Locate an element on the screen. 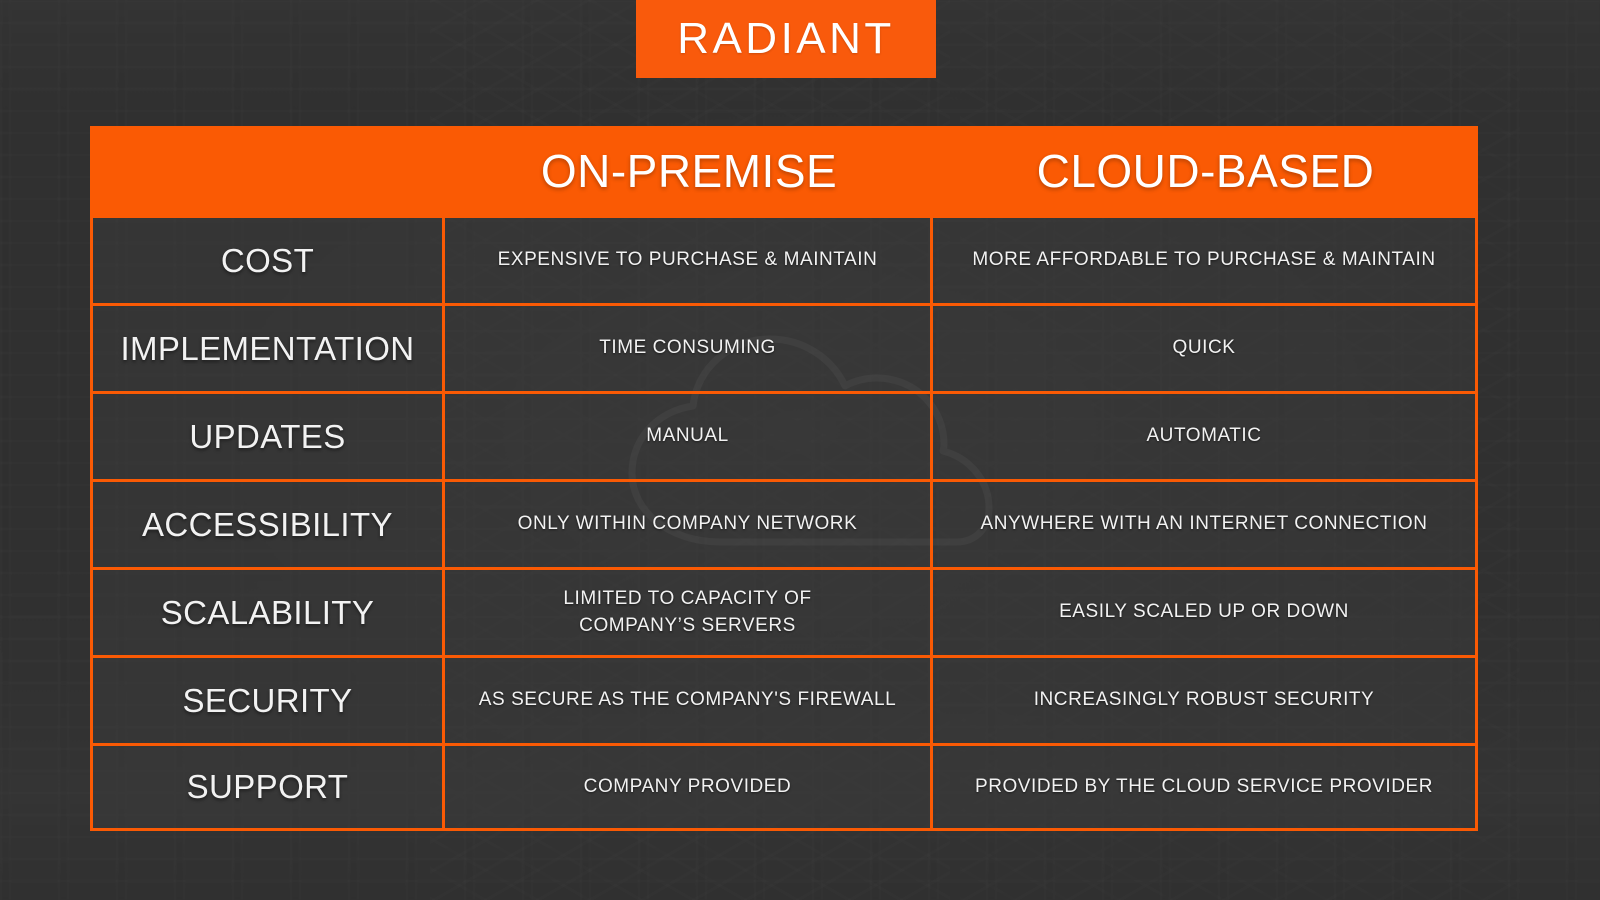 Image resolution: width=1600 pixels, height=900 pixels. table-header-cloud-based: CLOUD-BASED is located at coordinates (1205, 170).